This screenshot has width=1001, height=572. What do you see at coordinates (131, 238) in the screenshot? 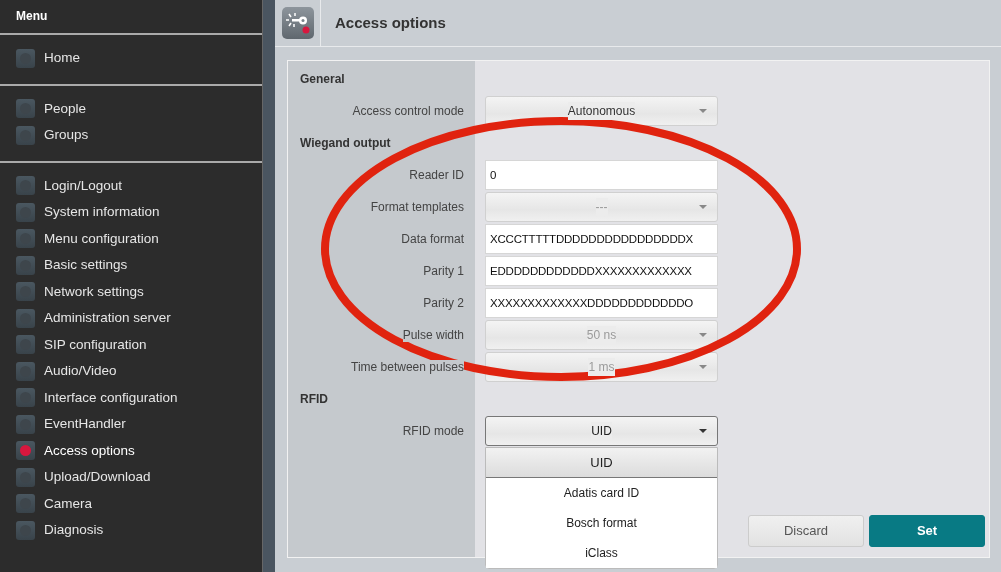
I see `sidebar-item: Menu configuration` at bounding box center [131, 238].